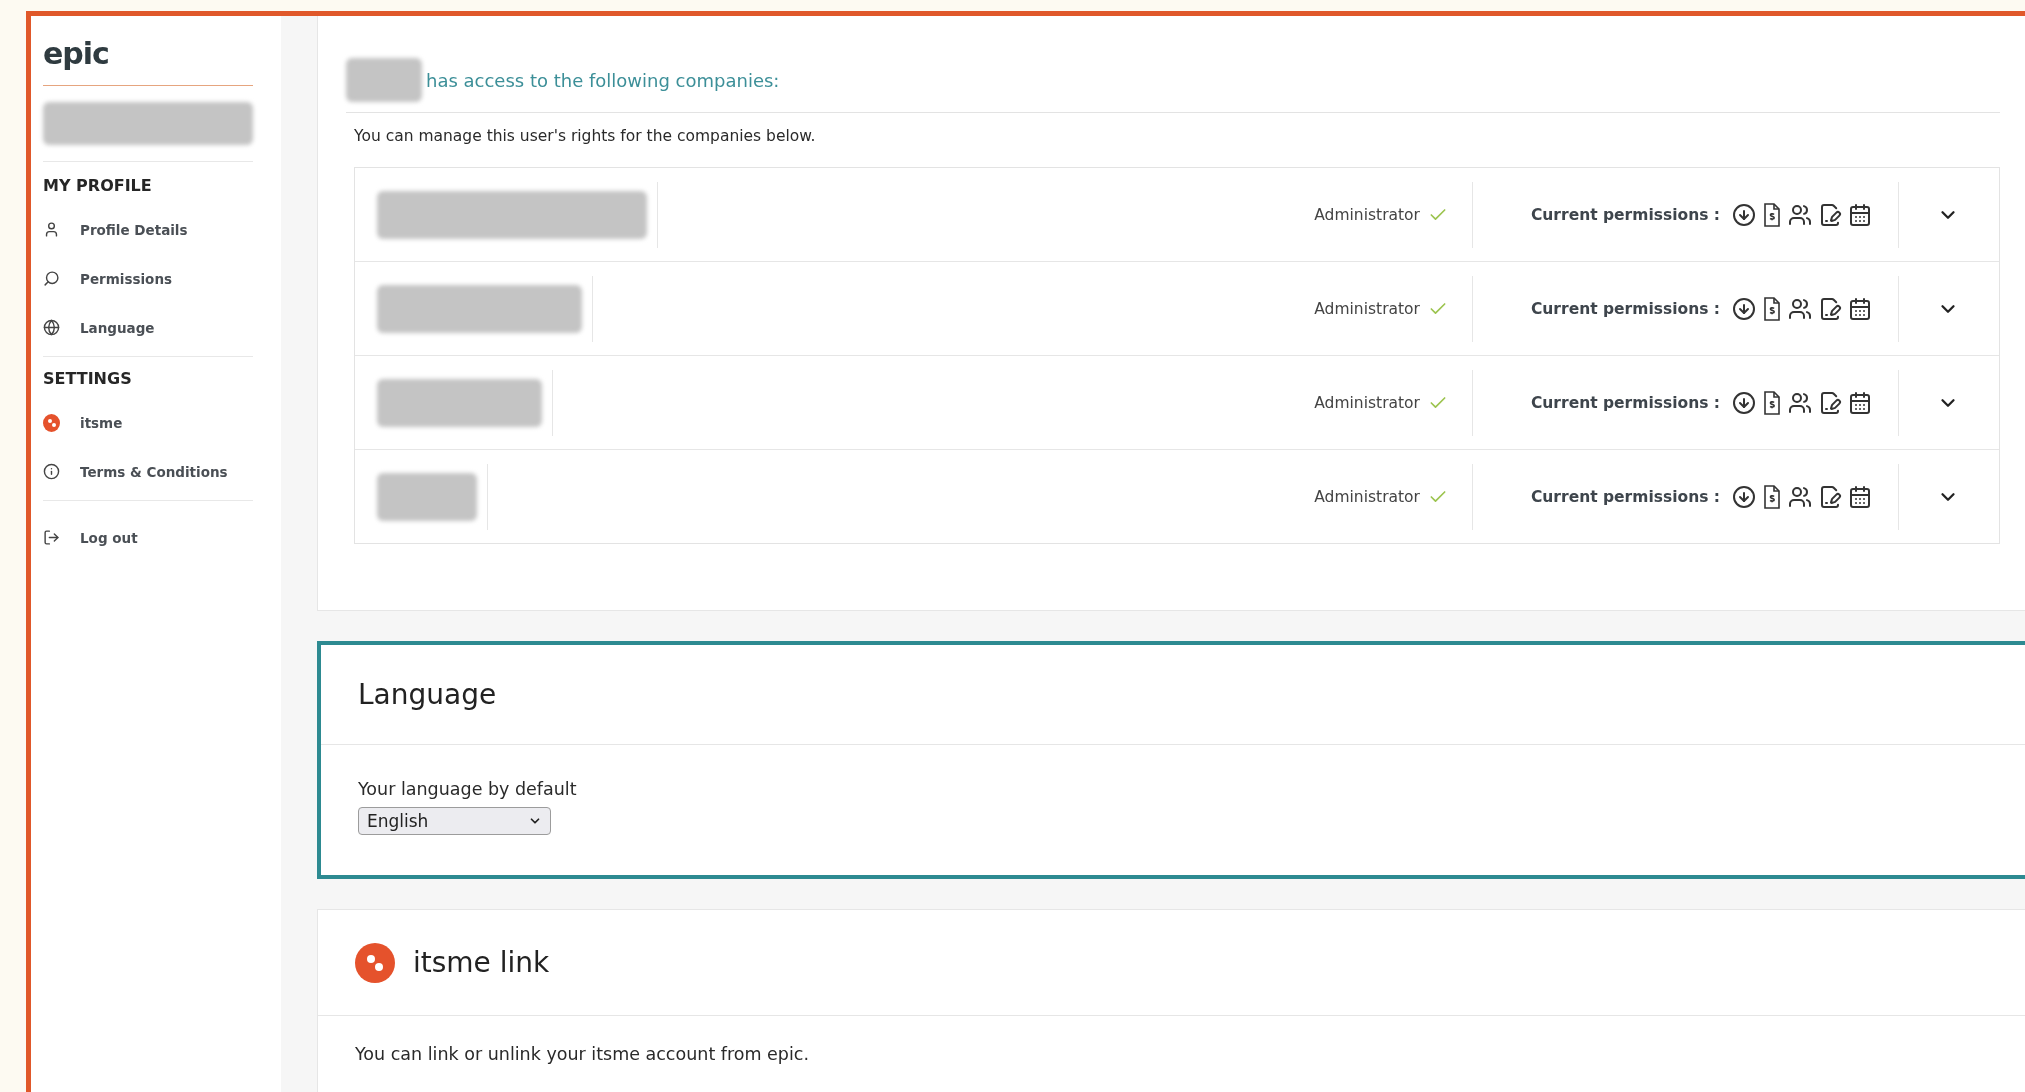  I want to click on logout-link: Log out, so click(90, 537).